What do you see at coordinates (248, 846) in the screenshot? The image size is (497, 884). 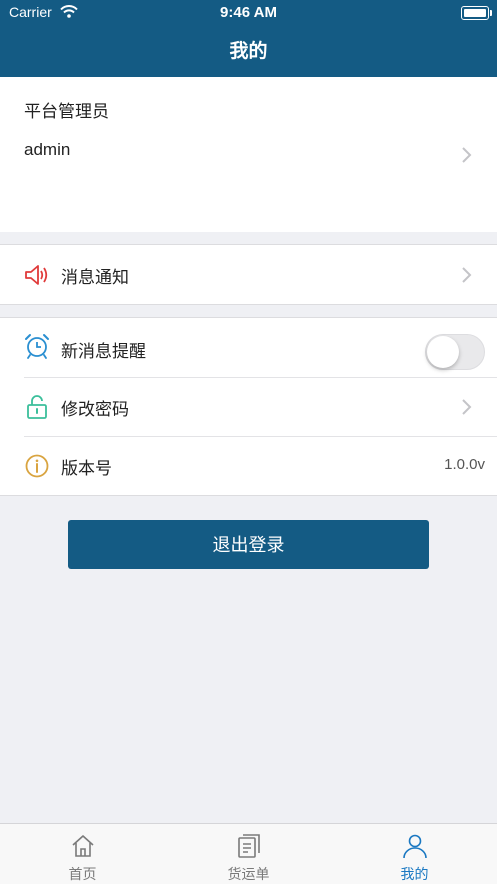 I see `document-list-icon` at bounding box center [248, 846].